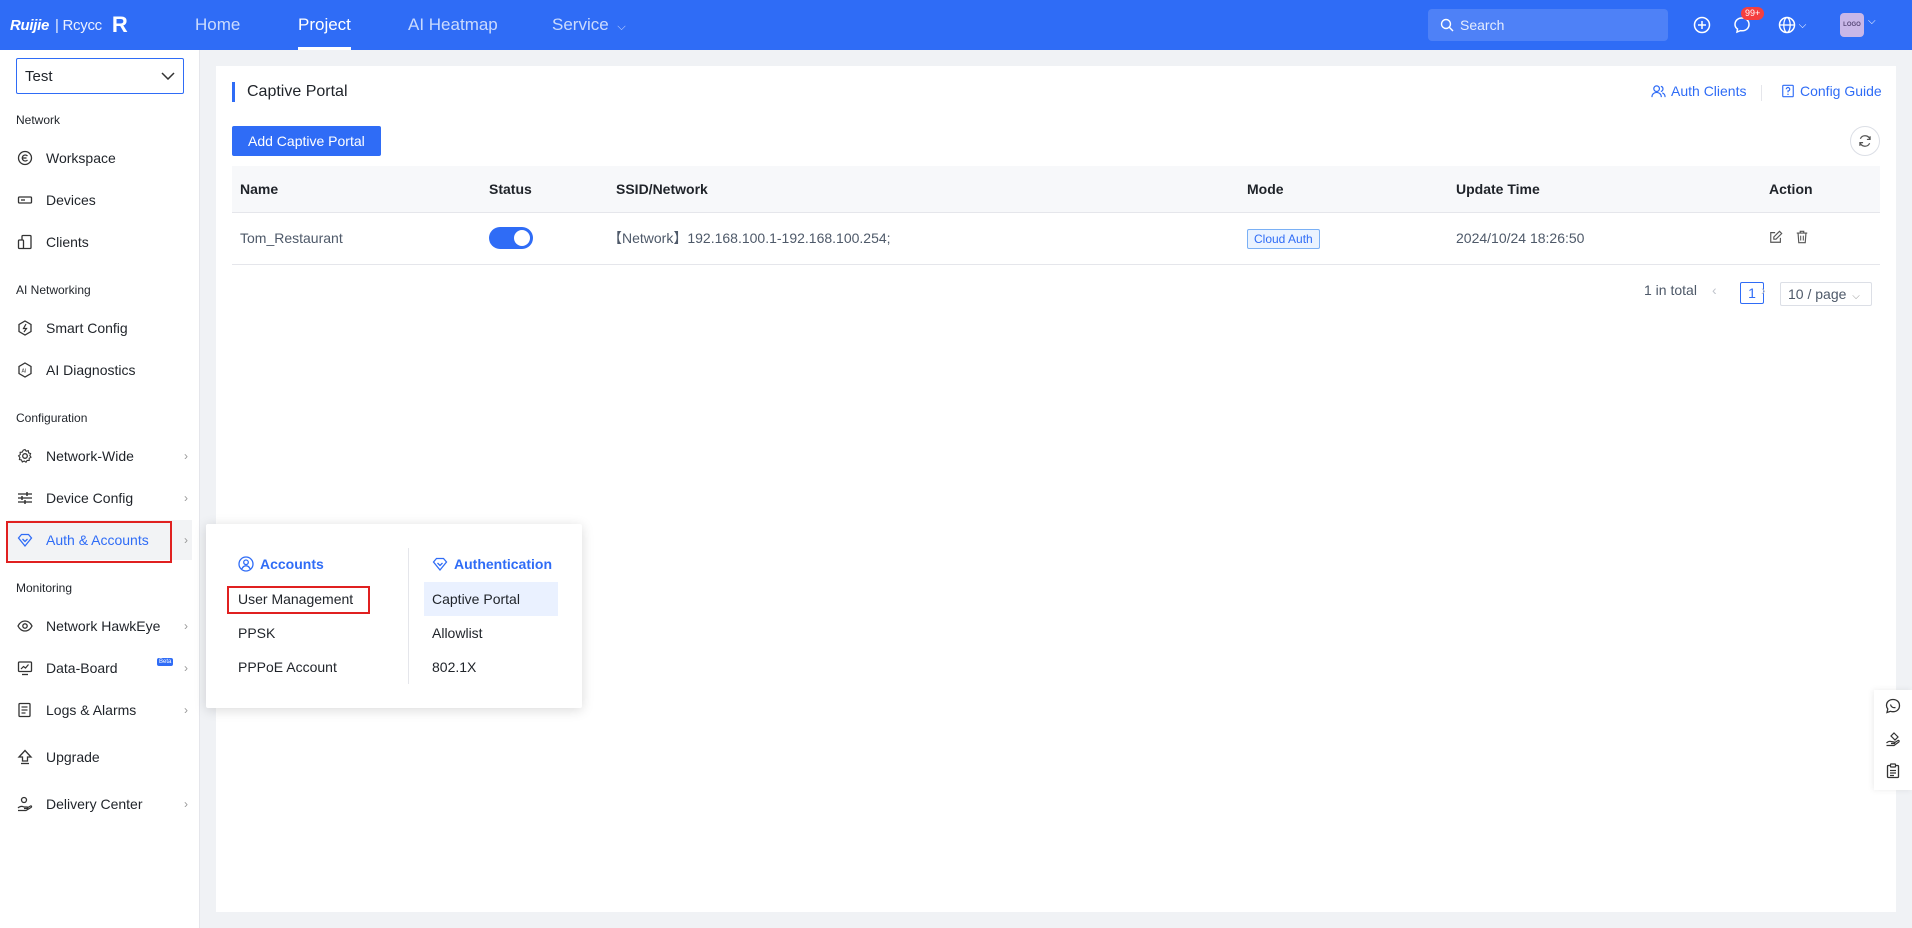 The image size is (1912, 928). Describe the element at coordinates (81, 158) in the screenshot. I see `sidebar-item-label: Workspace` at that location.